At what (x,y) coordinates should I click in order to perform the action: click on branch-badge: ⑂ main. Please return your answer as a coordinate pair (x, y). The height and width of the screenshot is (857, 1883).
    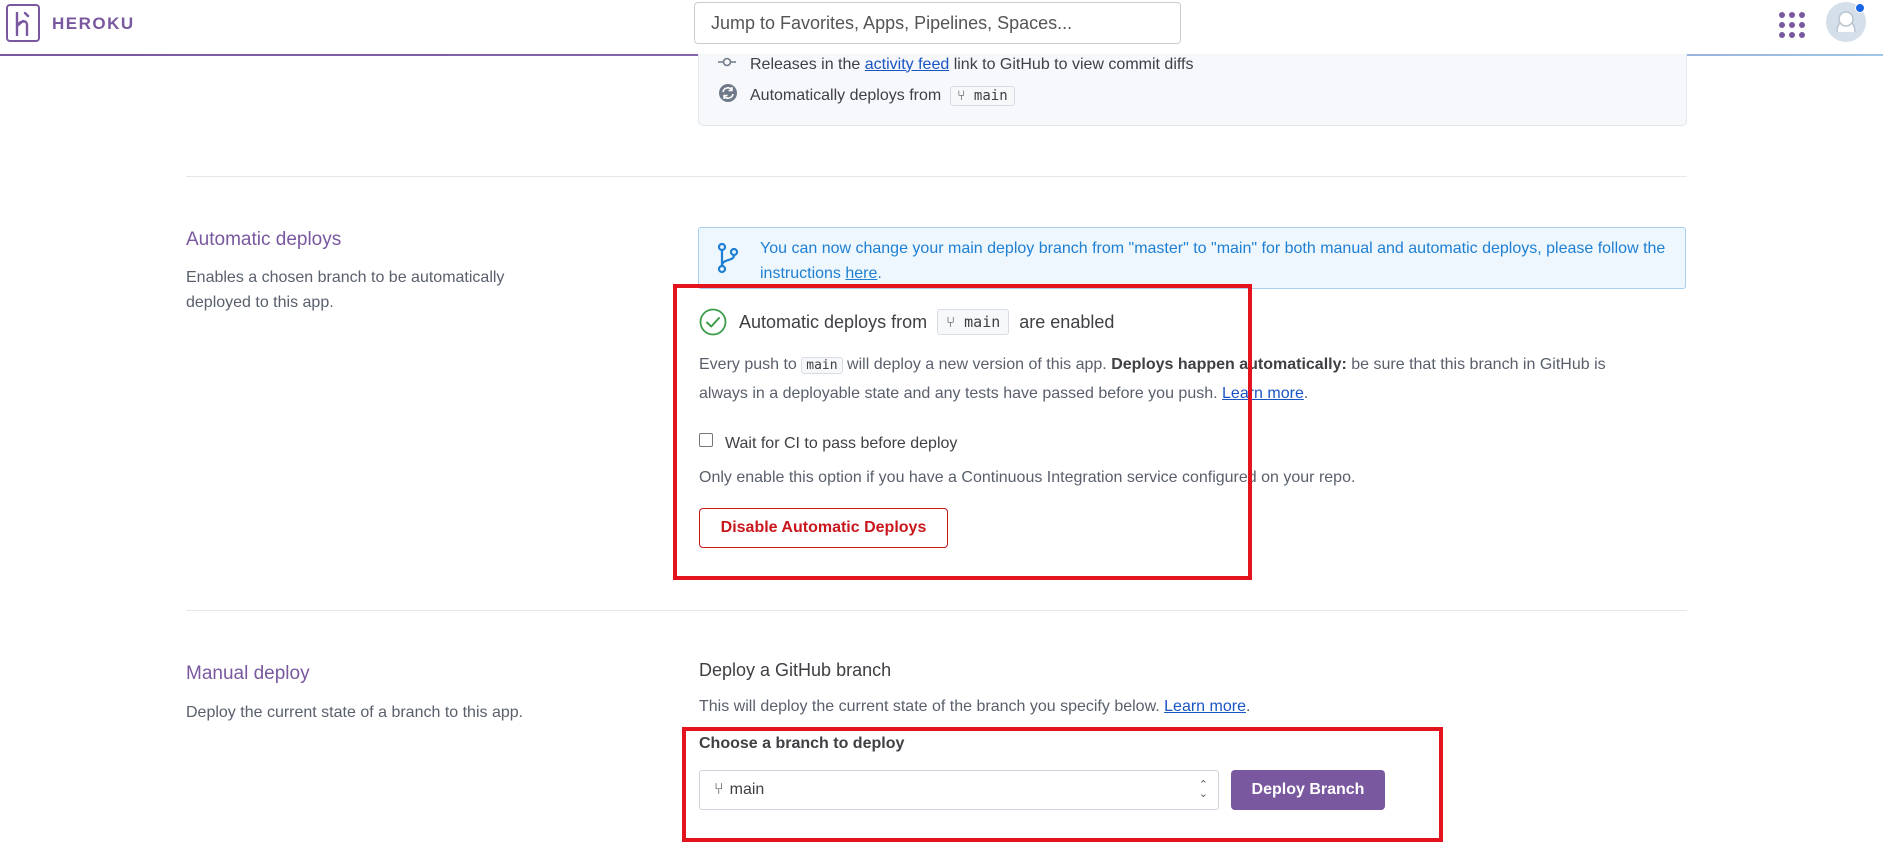
    Looking at the image, I should click on (982, 95).